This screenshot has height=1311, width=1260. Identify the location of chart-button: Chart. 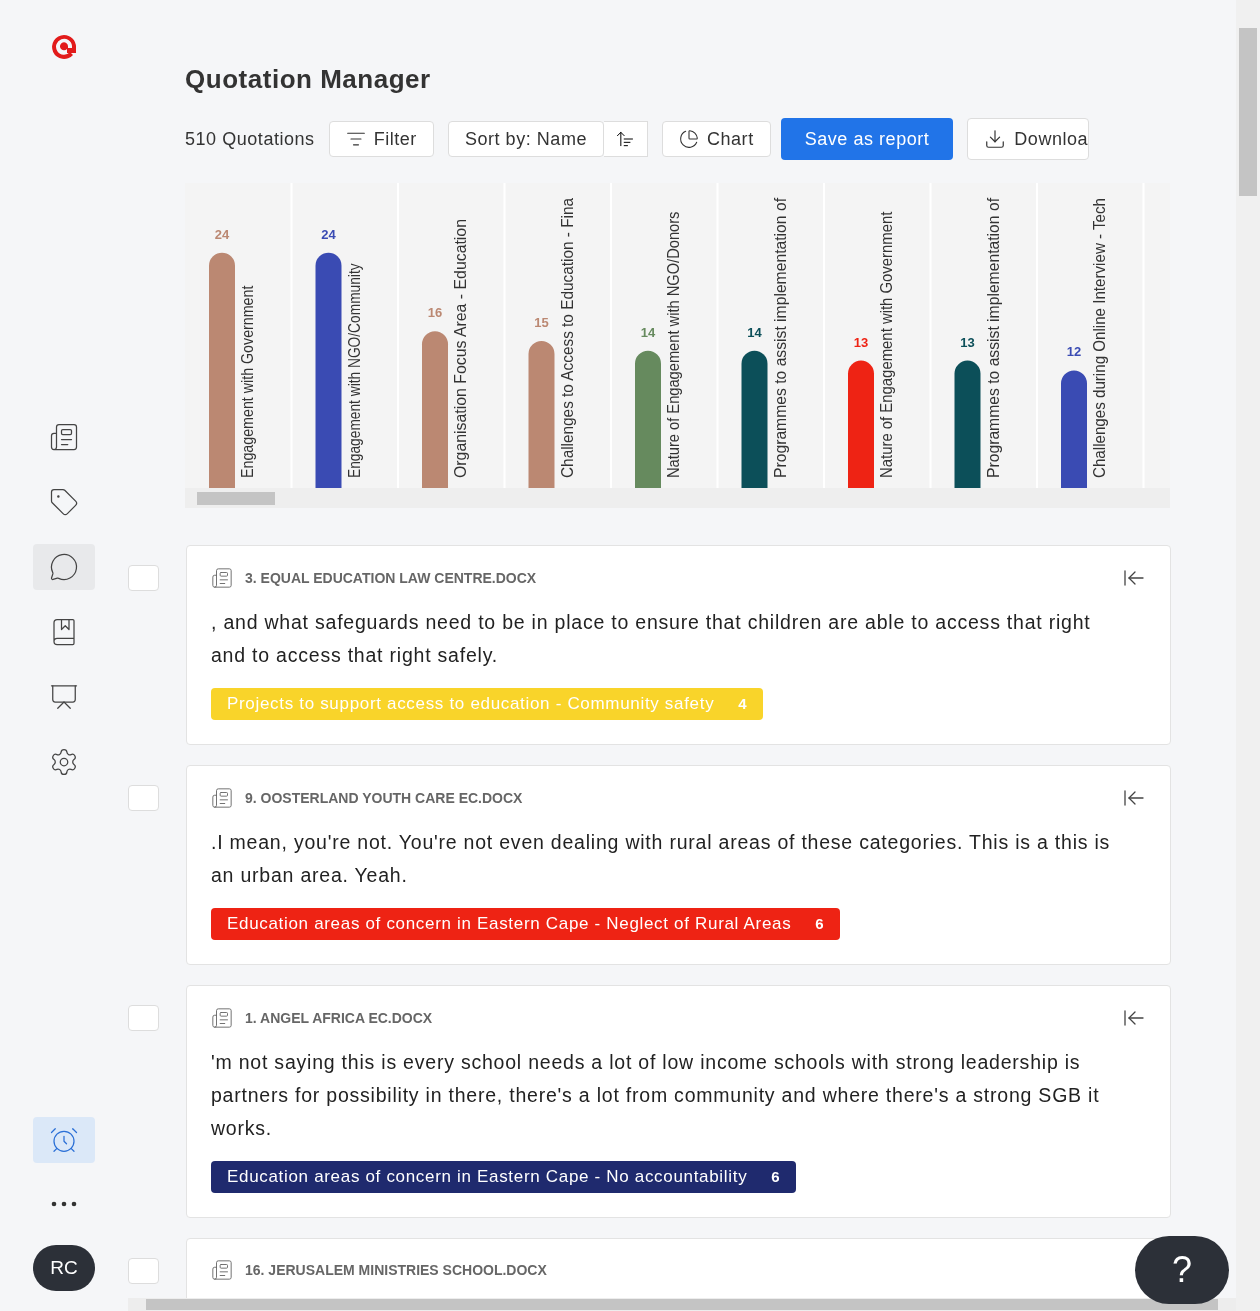
(716, 139).